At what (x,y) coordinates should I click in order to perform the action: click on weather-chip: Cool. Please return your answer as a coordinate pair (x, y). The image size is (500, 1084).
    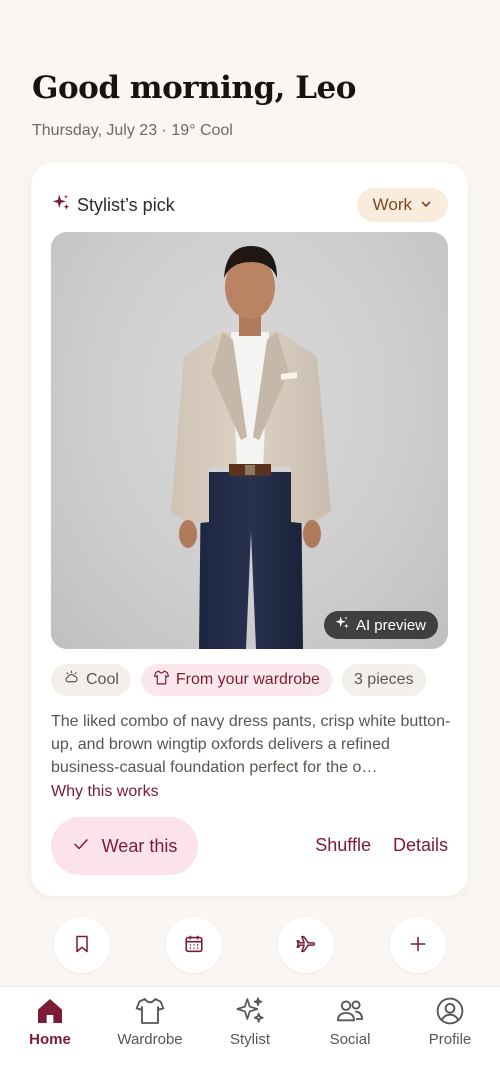
    Looking at the image, I should click on (91, 680).